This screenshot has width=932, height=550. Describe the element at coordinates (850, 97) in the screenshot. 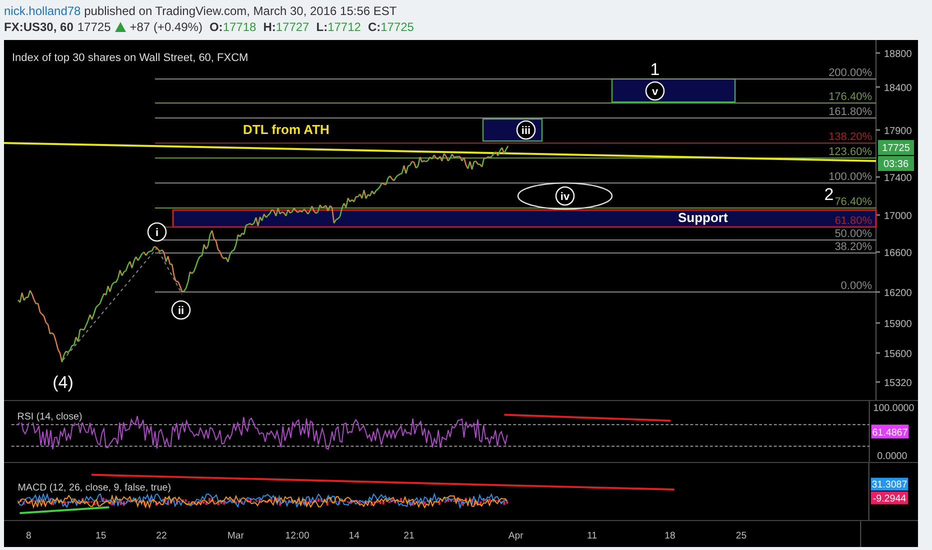

I see `fib-level-label: 176.40%` at that location.